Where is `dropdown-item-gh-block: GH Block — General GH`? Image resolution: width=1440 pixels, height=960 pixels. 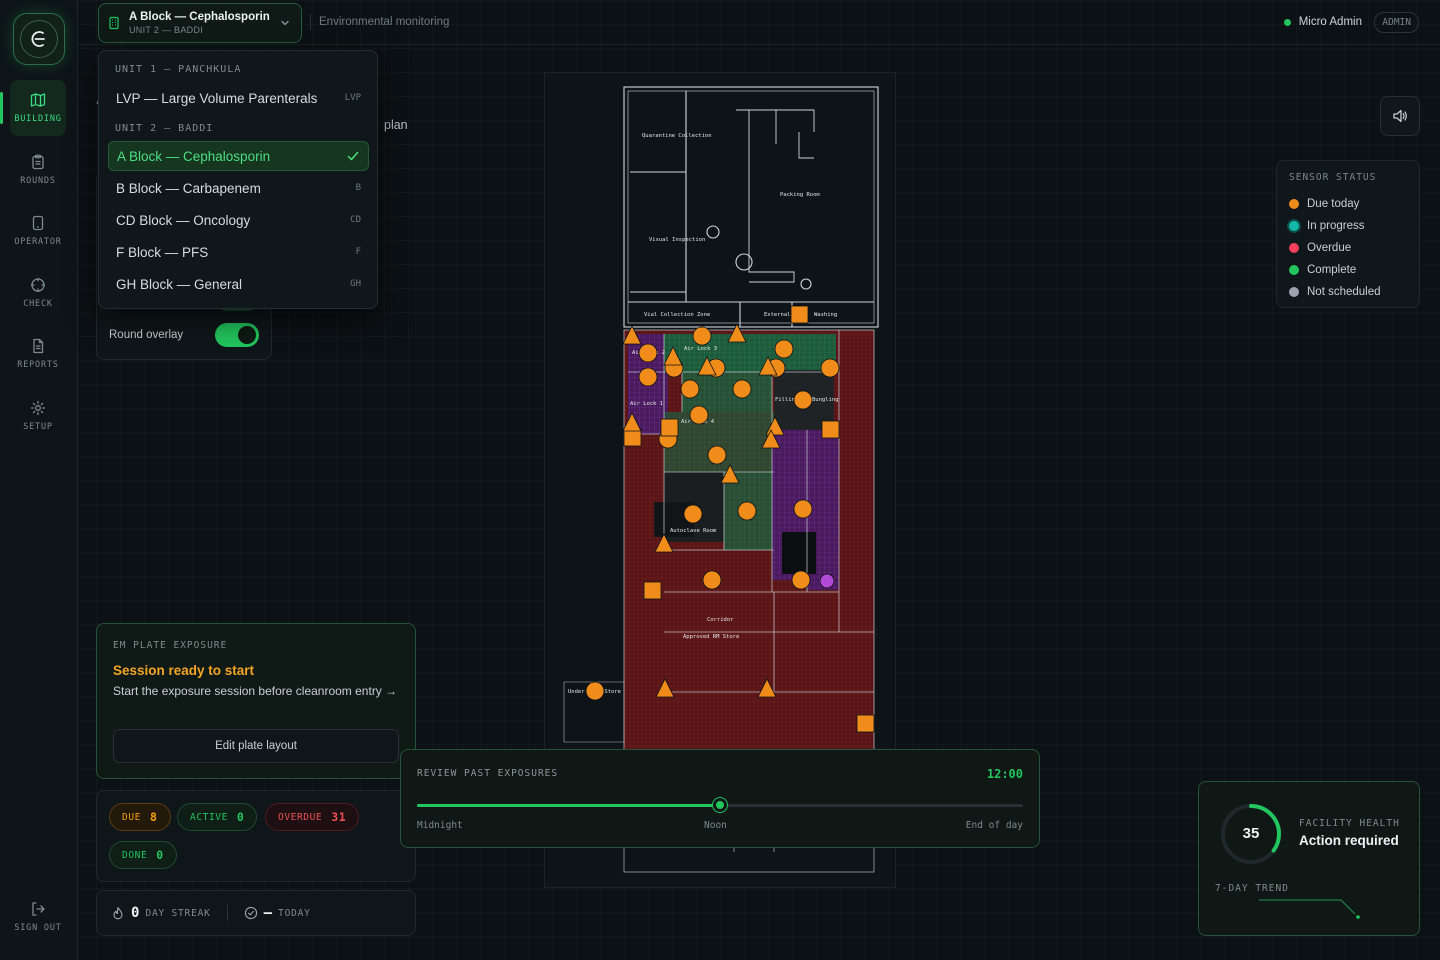 dropdown-item-gh-block: GH Block — General GH is located at coordinates (238, 284).